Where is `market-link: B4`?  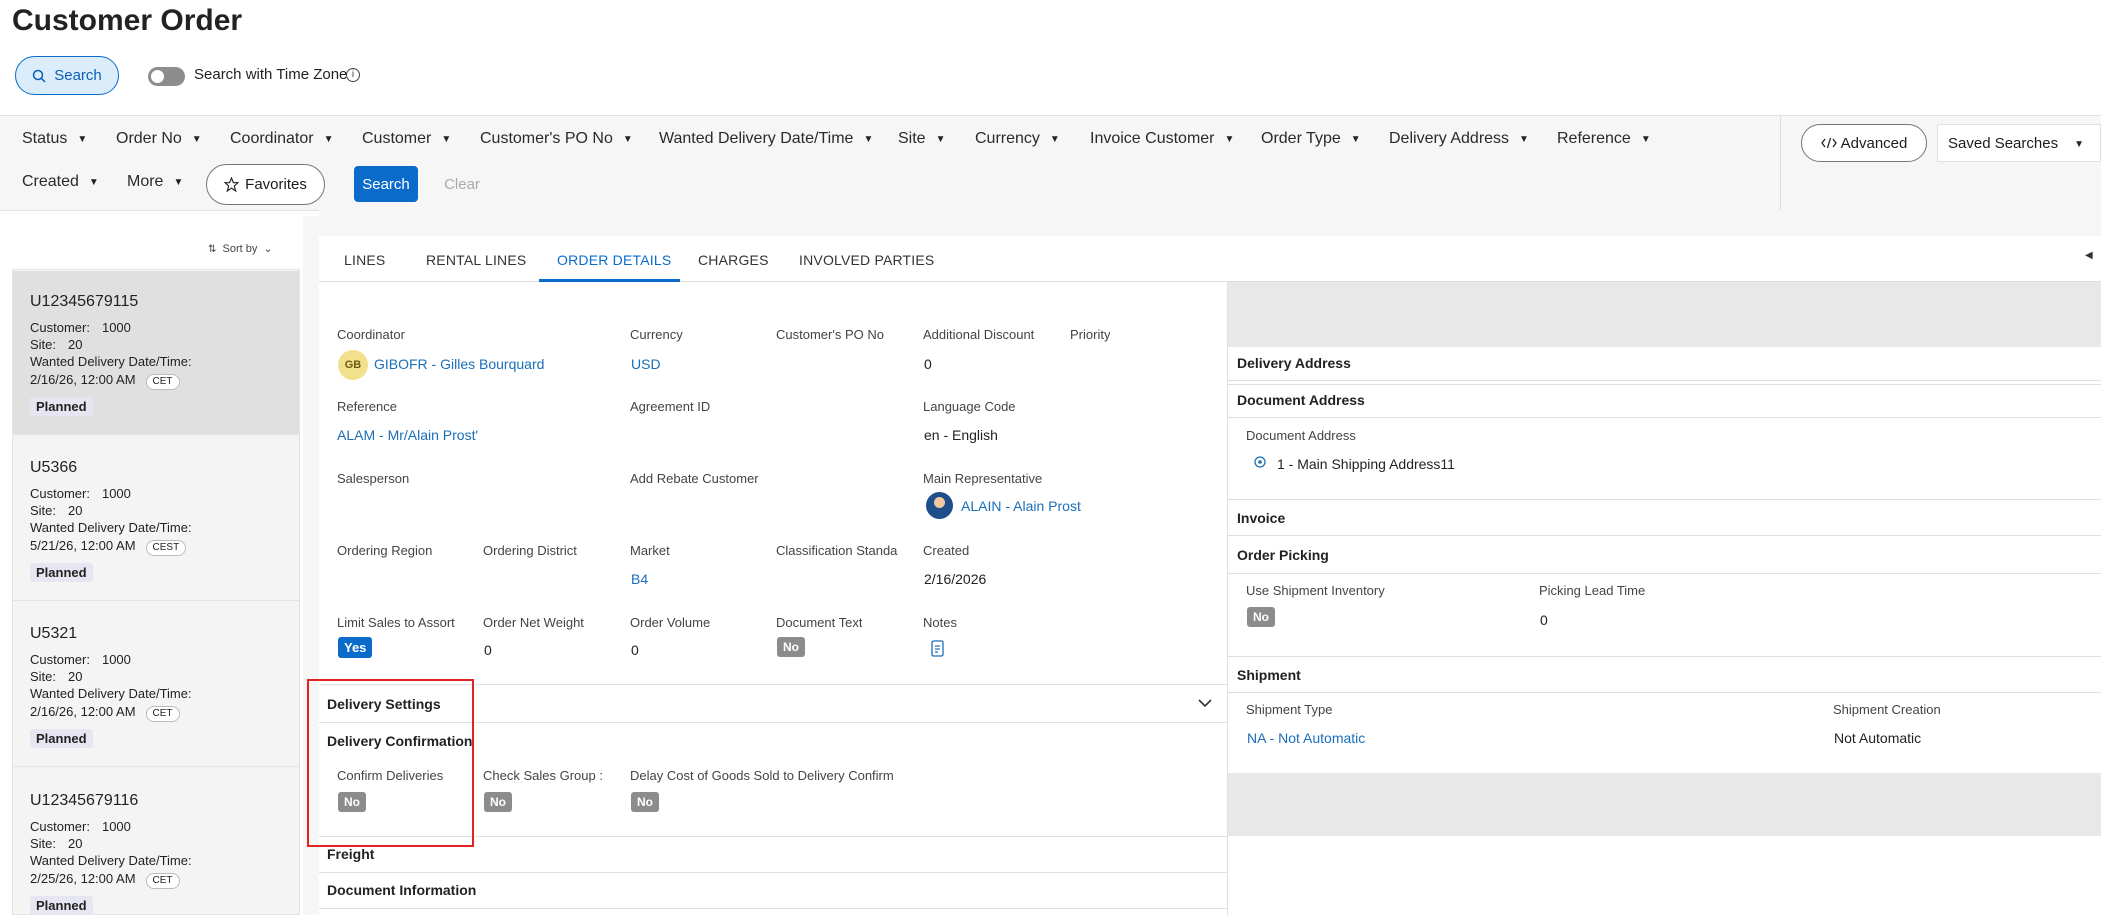 market-link: B4 is located at coordinates (639, 579).